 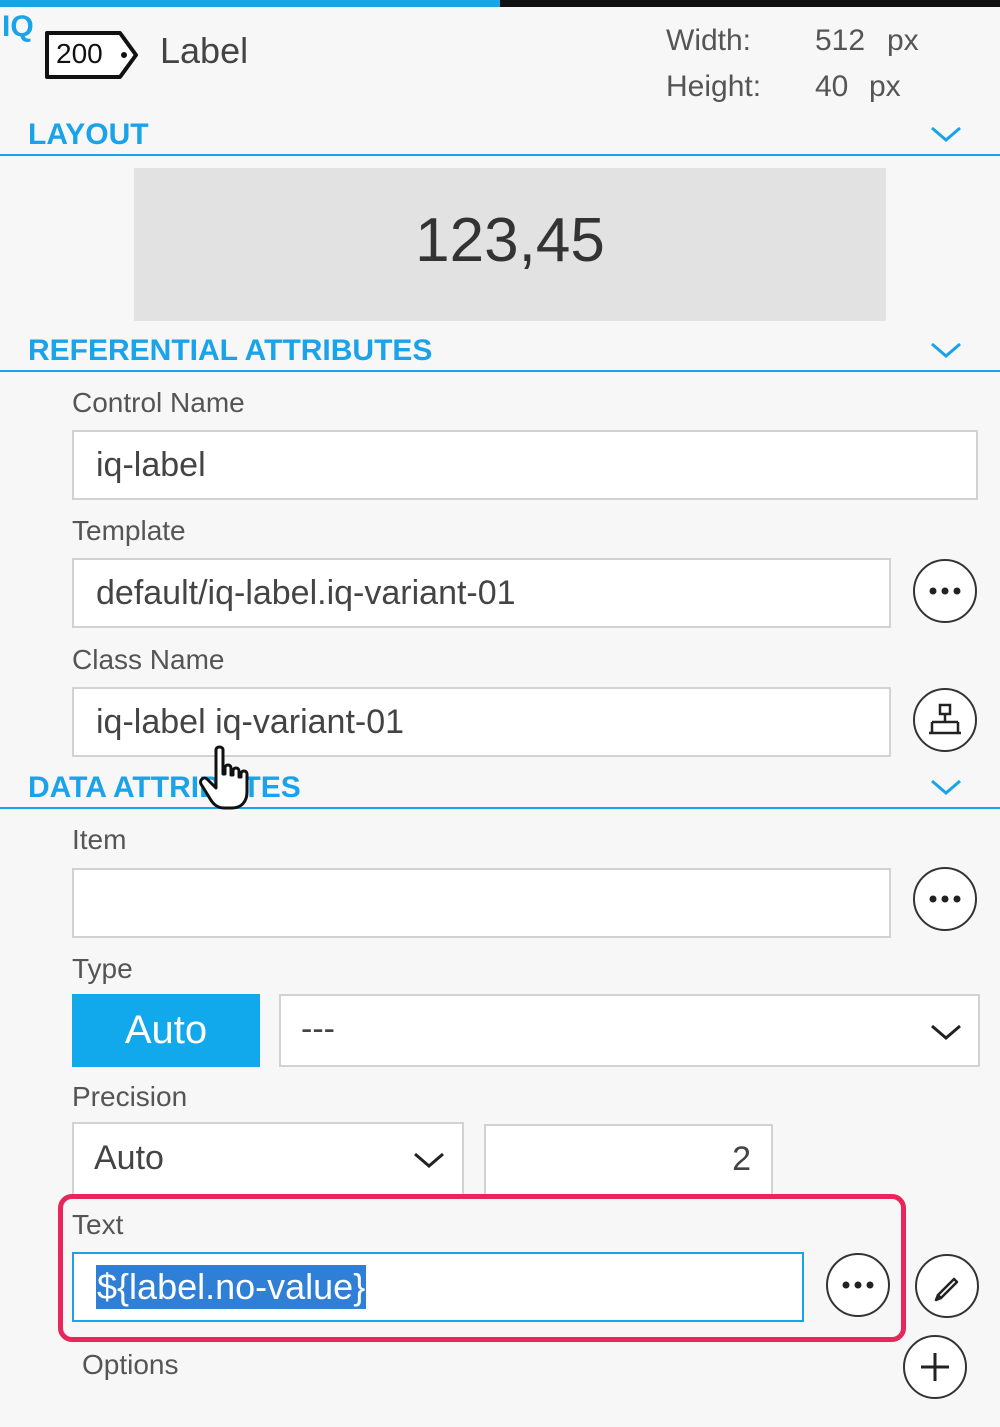 I want to click on component-badge-count: 200, so click(x=79, y=53).